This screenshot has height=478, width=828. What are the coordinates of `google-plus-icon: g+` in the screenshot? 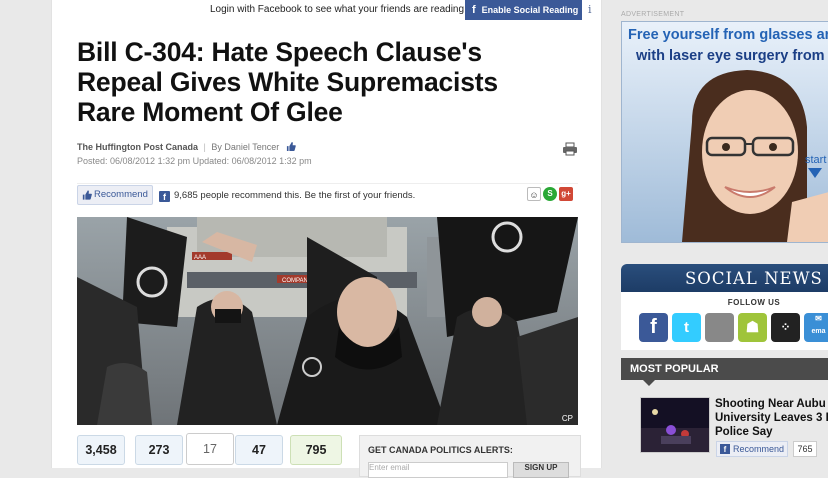 It's located at (566, 194).